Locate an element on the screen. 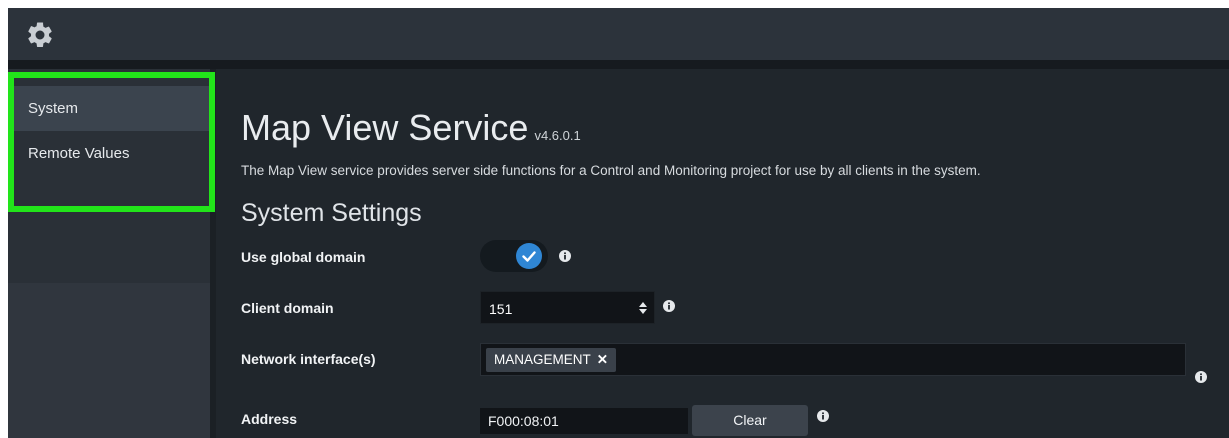  service-title: Map View Service is located at coordinates (385, 127).